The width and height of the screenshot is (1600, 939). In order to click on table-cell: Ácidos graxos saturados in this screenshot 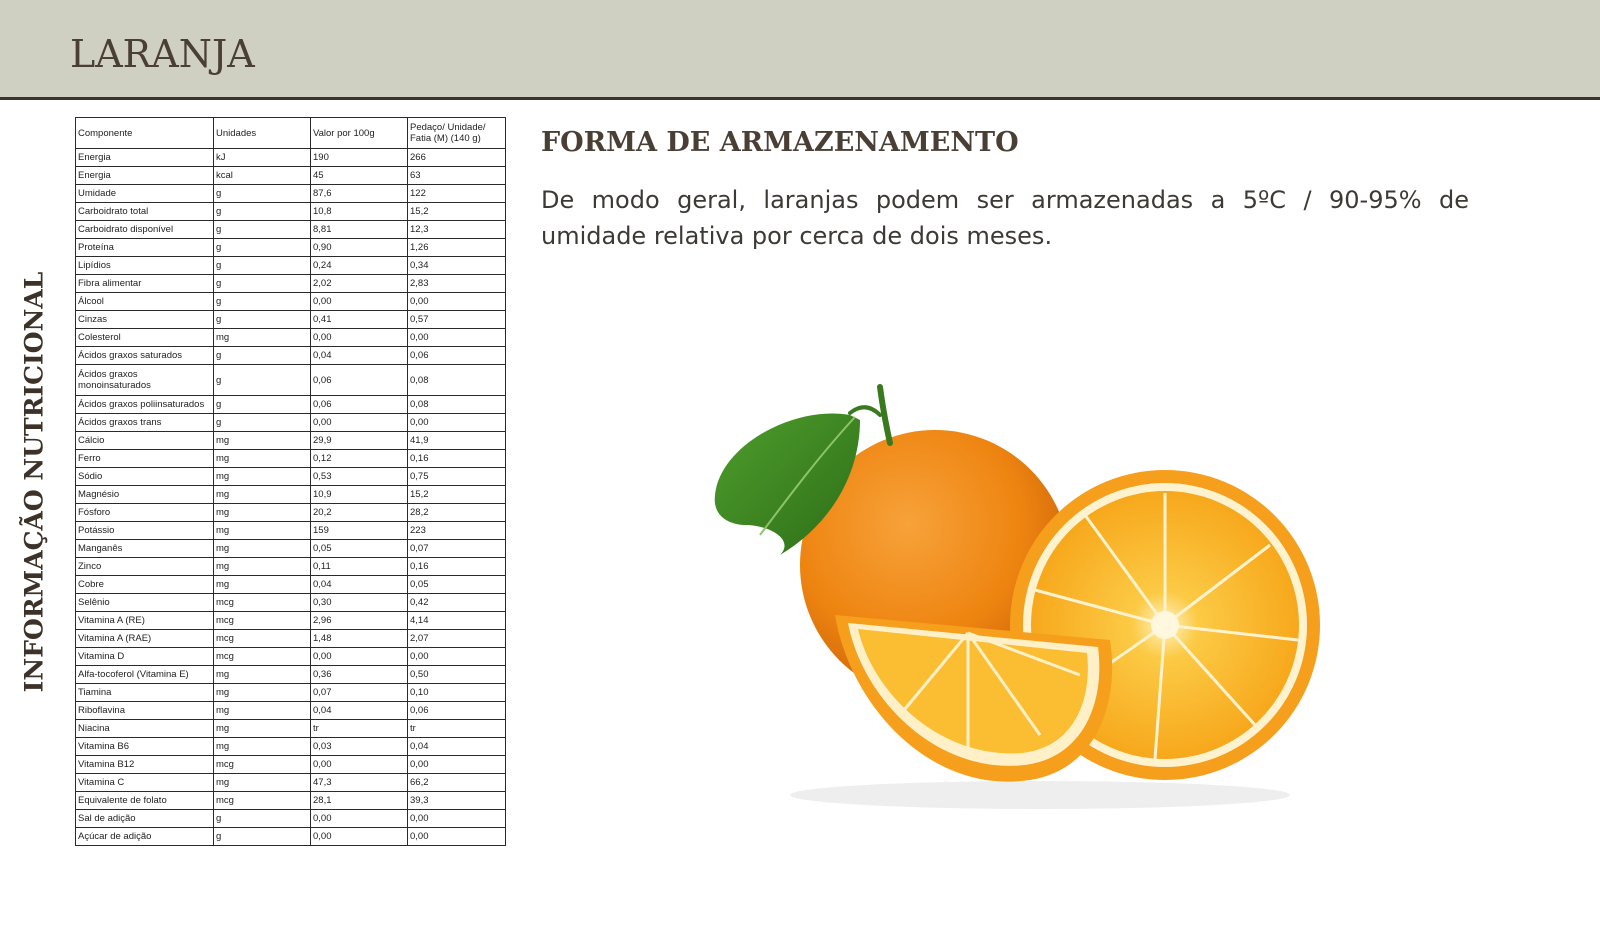, I will do `click(144, 355)`.